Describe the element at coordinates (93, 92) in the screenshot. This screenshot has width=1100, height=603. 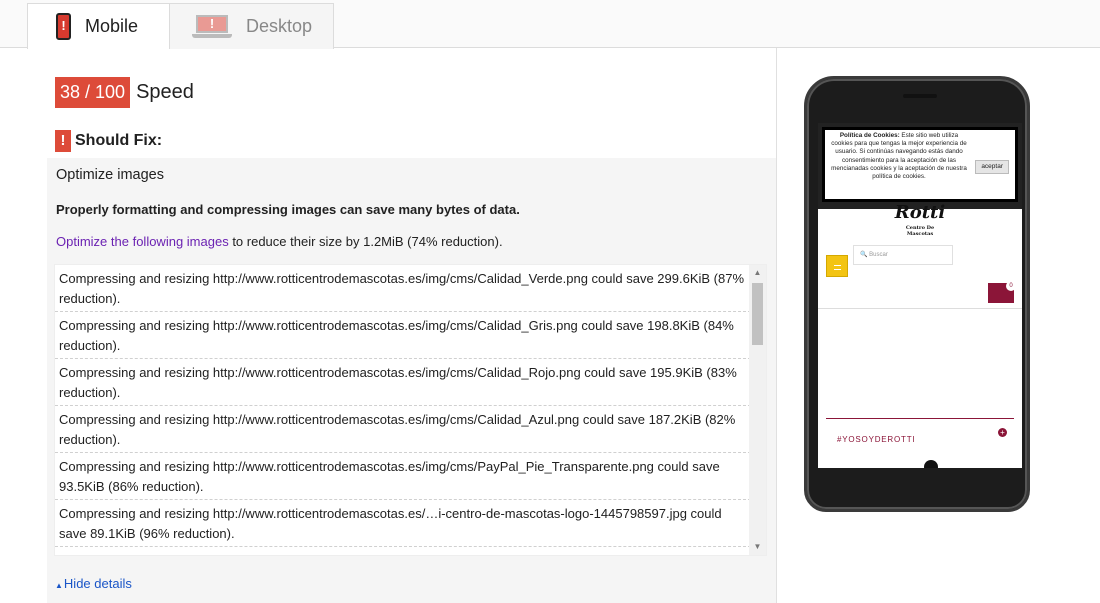
I see `score-badge: 38 / 100` at that location.